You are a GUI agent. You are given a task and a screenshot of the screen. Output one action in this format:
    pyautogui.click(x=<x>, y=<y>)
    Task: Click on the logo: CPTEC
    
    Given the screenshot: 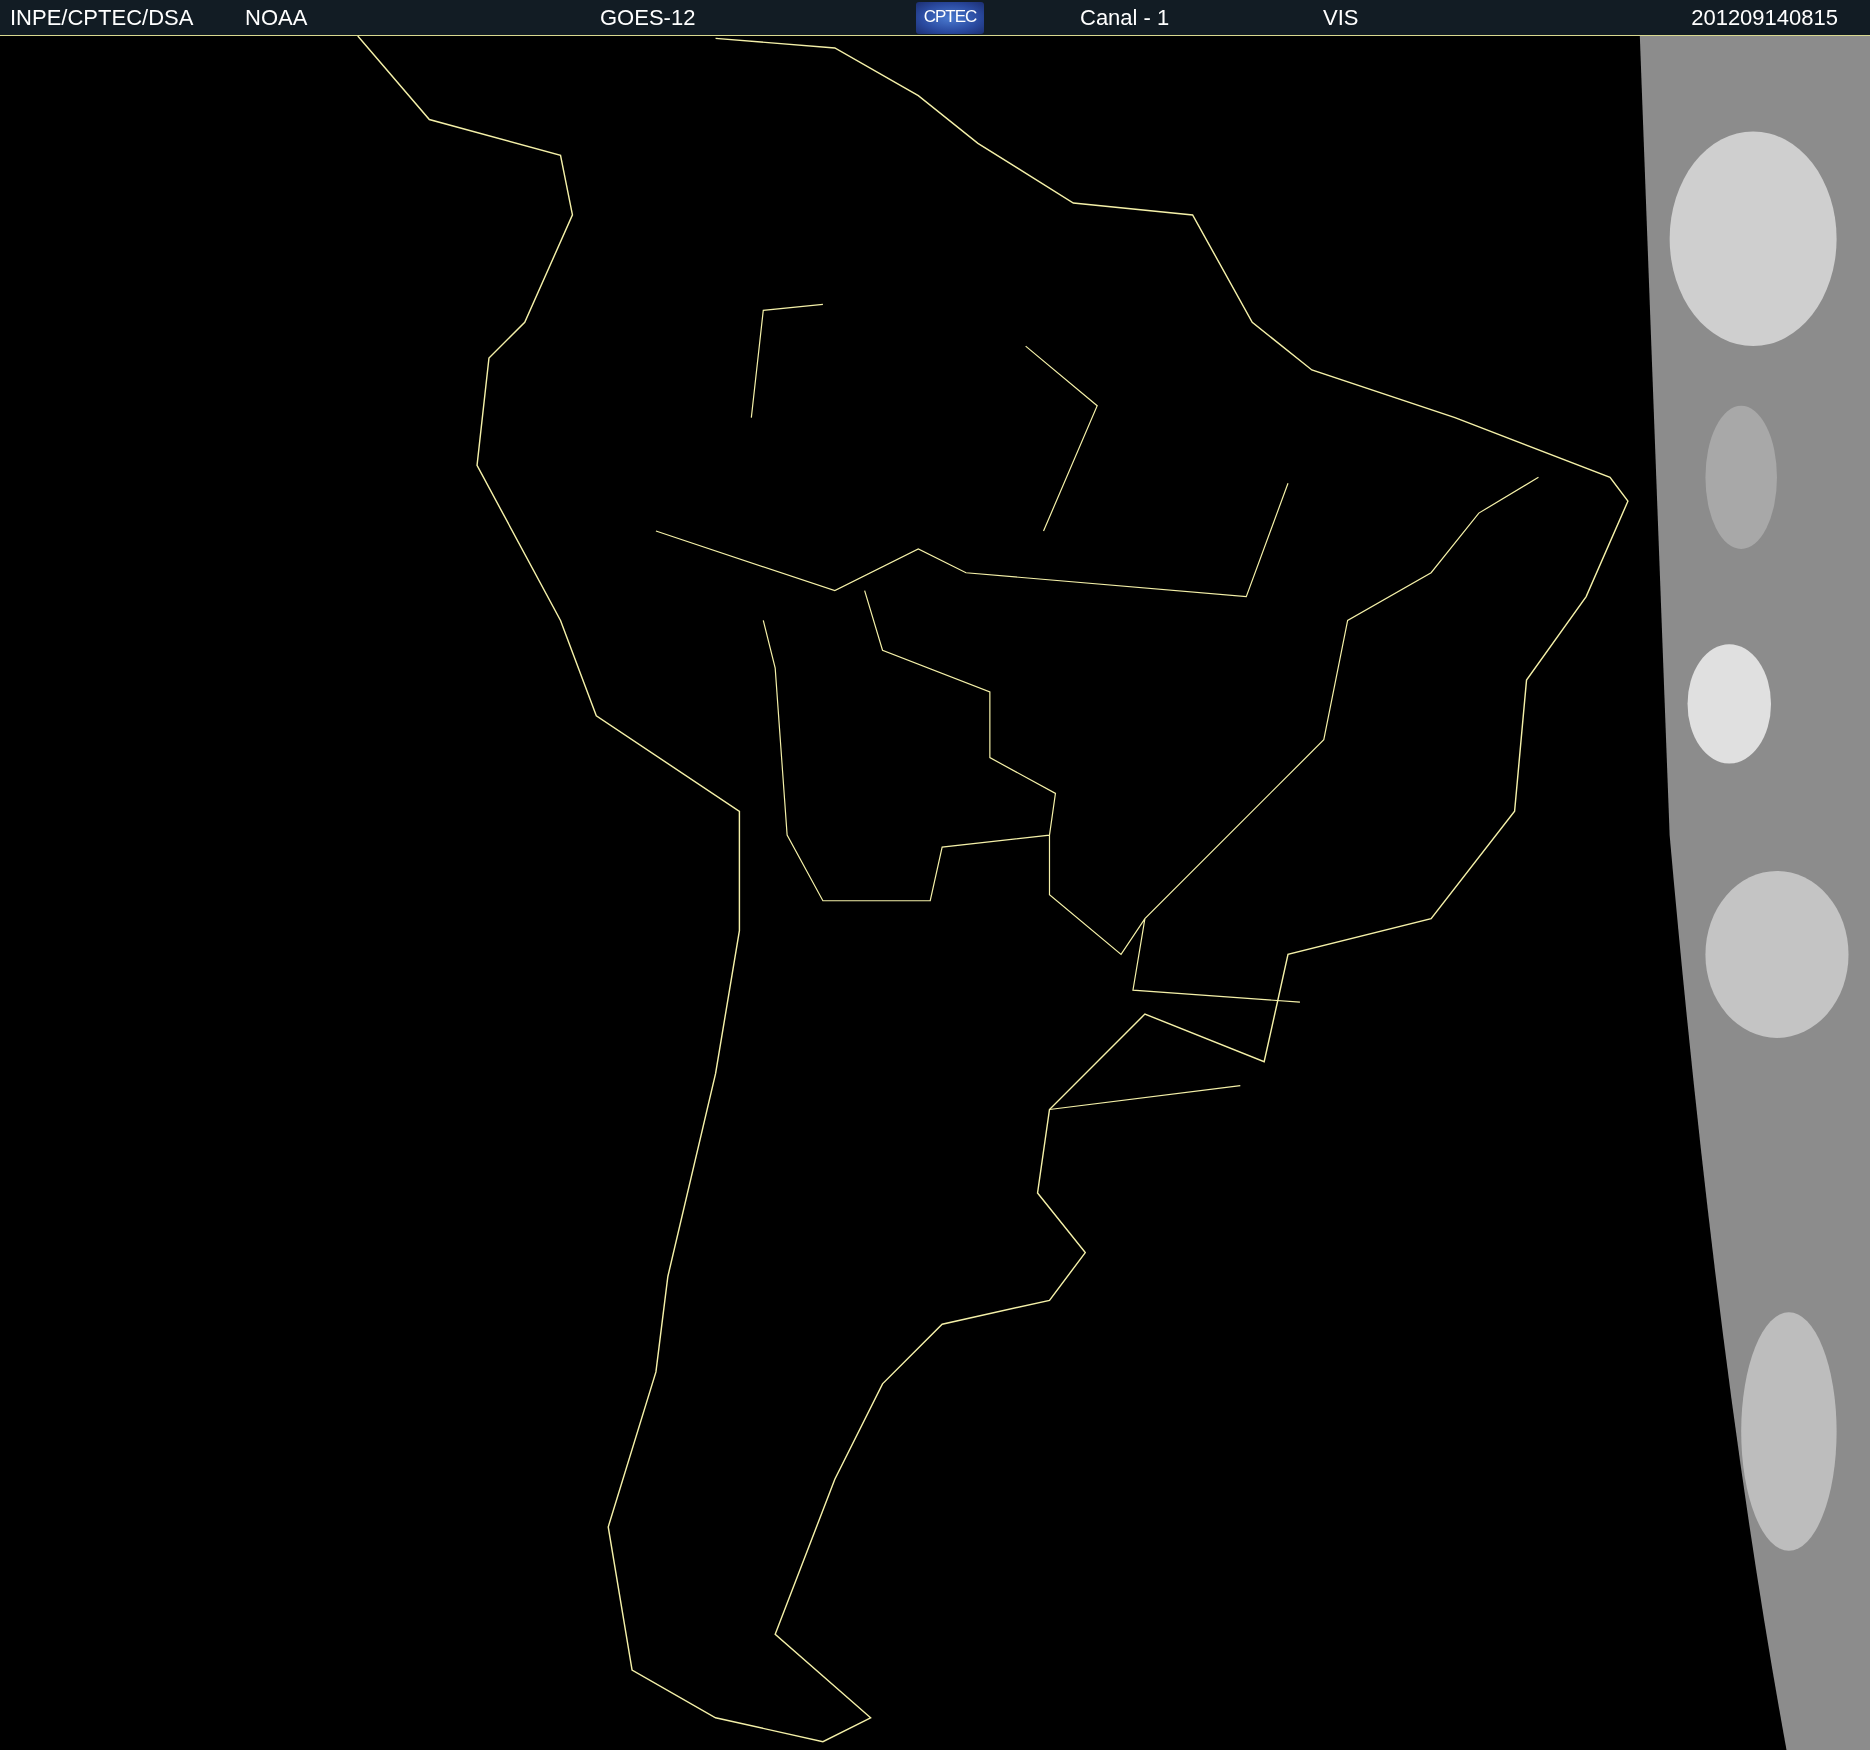 What is the action you would take?
    pyautogui.click(x=950, y=17)
    